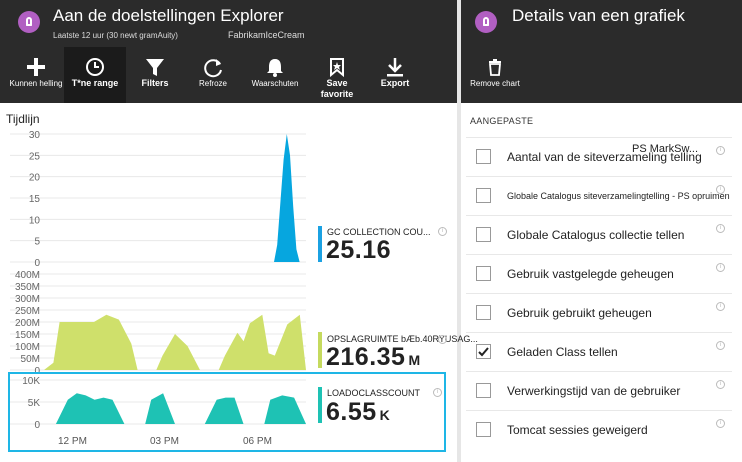  What do you see at coordinates (212, 83) in the screenshot?
I see `refresh-label: Refroze` at bounding box center [212, 83].